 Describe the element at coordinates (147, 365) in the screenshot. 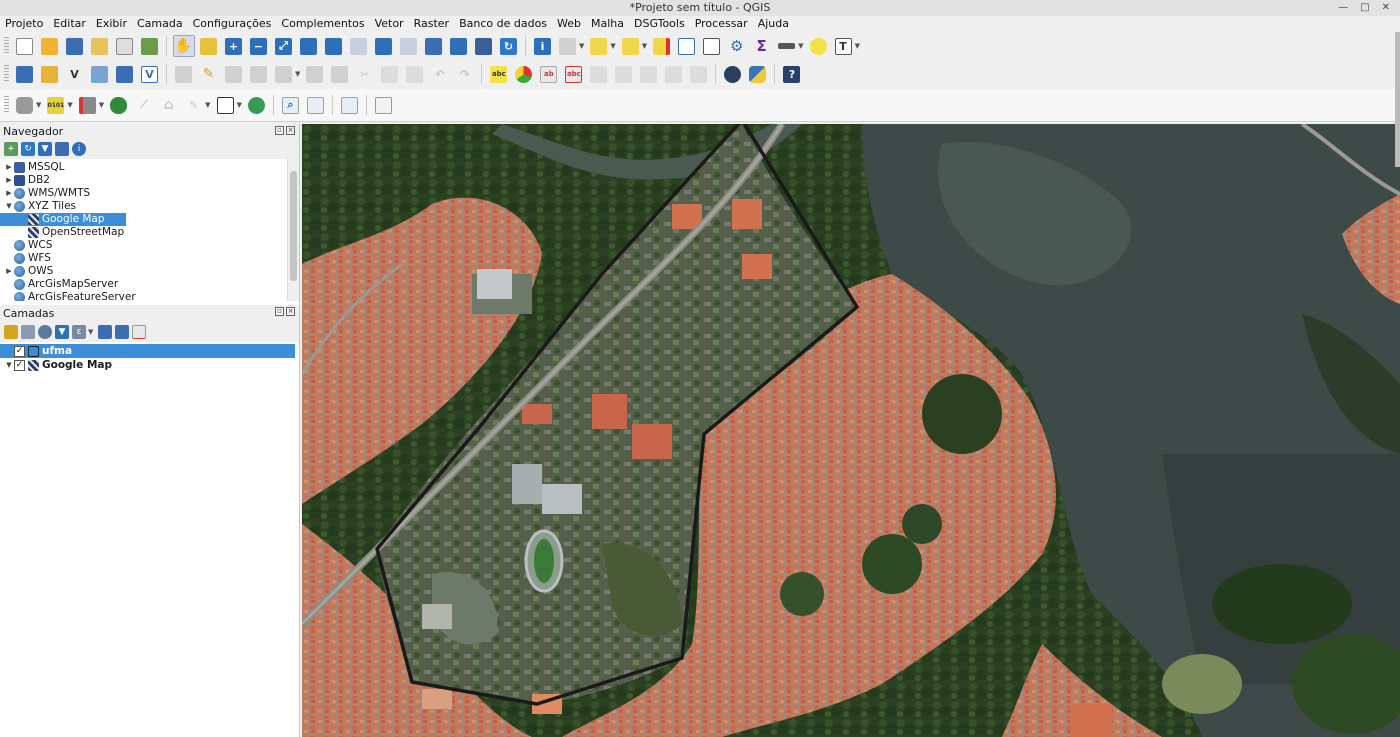

I see `layer-item: ▼ ✓ Google Map` at that location.